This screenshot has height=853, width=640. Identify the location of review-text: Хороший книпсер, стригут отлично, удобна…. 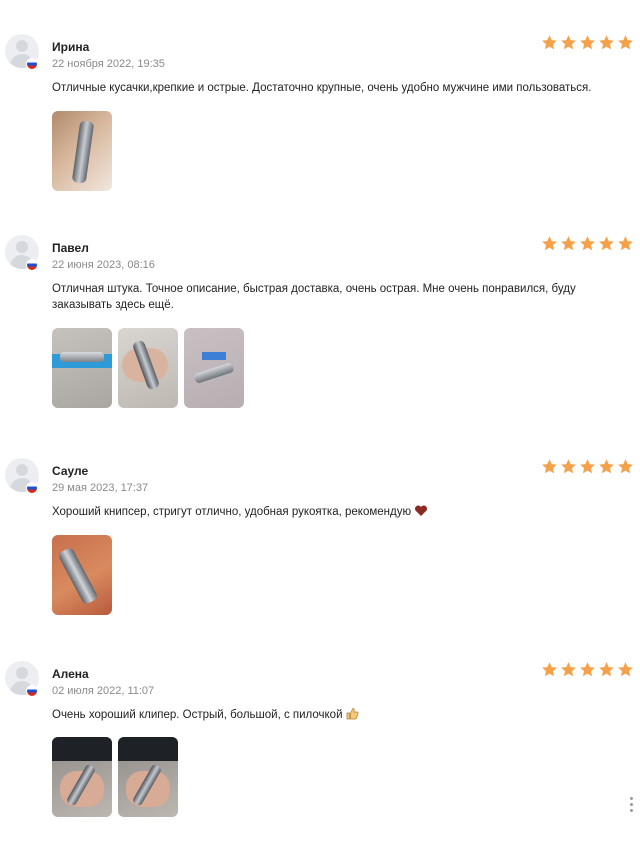
(332, 512).